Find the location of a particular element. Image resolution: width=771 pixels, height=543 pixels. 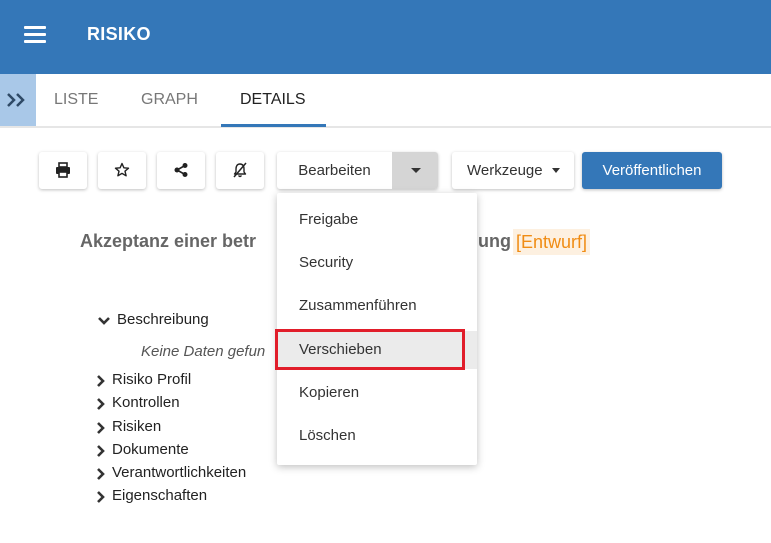

tools-button-label: Werkzeuge is located at coordinates (505, 170).